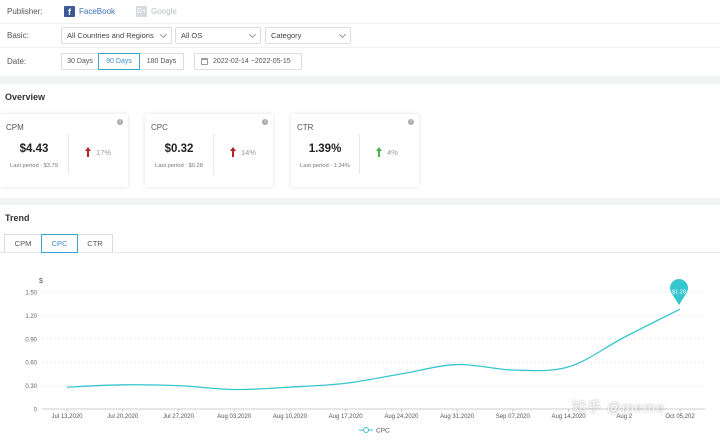 The image size is (720, 440). What do you see at coordinates (67, 417) in the screenshot?
I see `x-tick-label: Jul 13,2020` at bounding box center [67, 417].